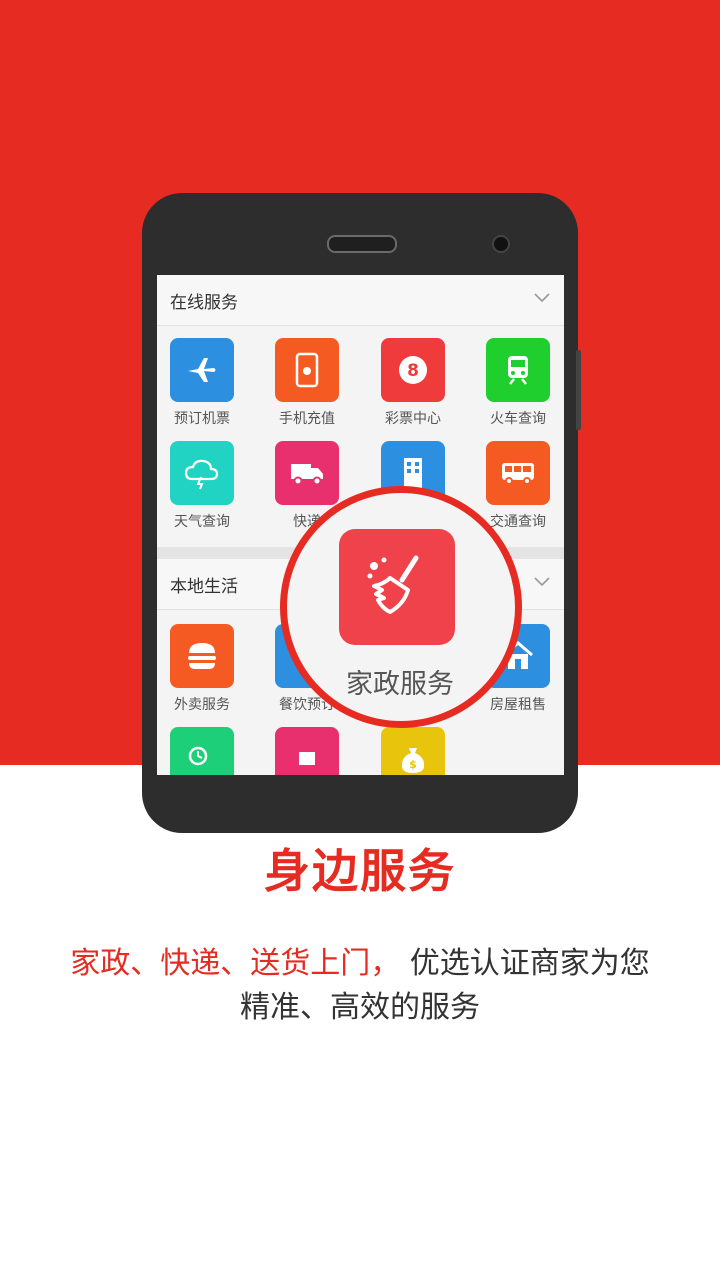  What do you see at coordinates (501, 244) in the screenshot?
I see `phone-camera` at bounding box center [501, 244].